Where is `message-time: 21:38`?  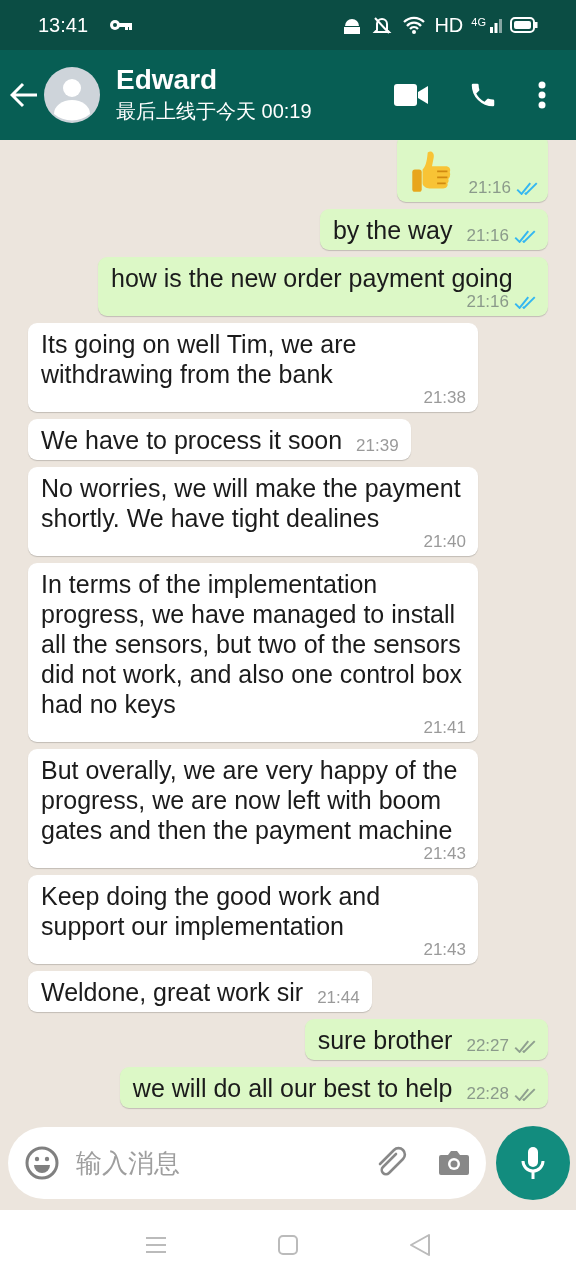 message-time: 21:38 is located at coordinates (444, 398).